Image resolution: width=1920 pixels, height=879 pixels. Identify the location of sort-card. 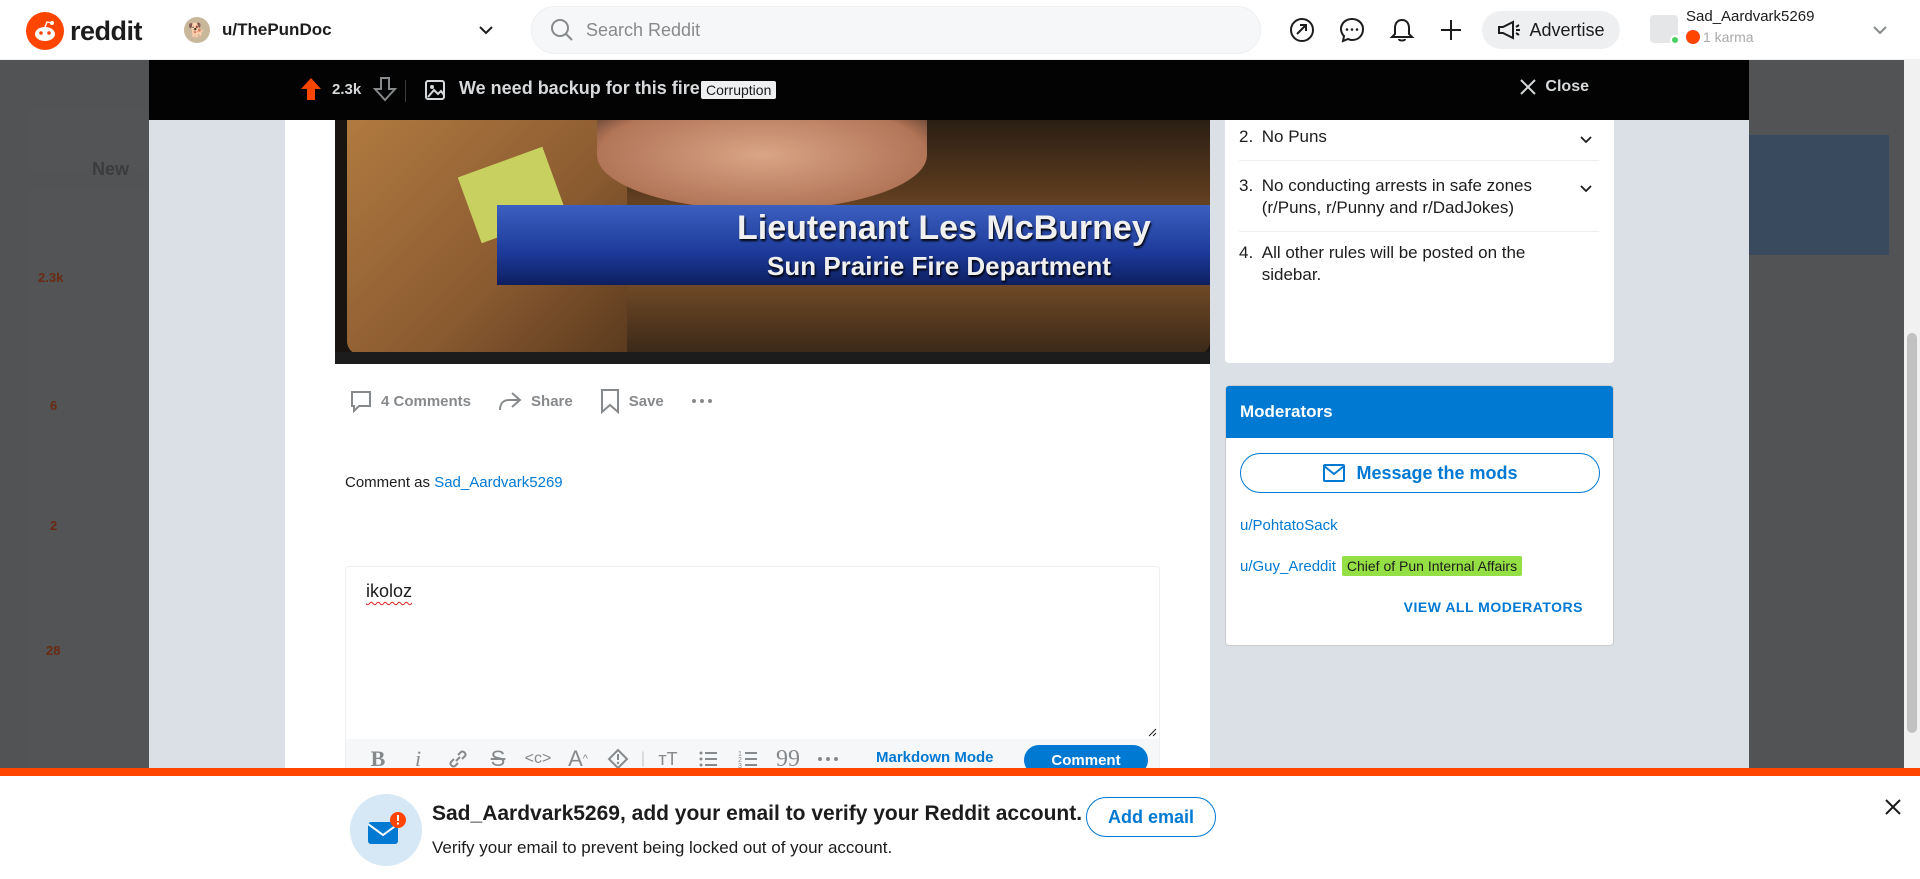
(90, 140).